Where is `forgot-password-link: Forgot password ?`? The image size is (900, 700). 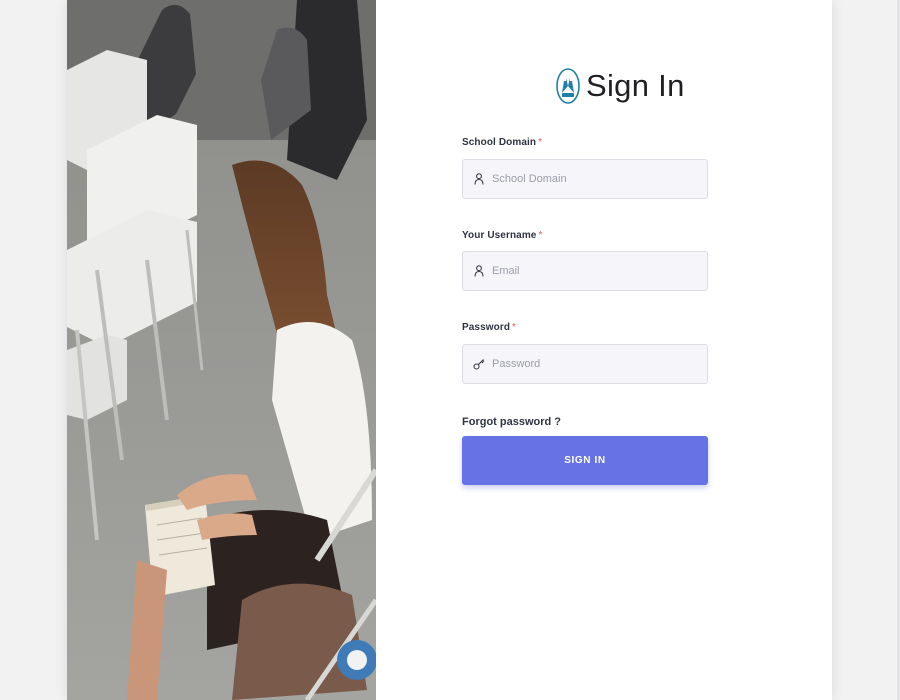
forgot-password-link: Forgot password ? is located at coordinates (511, 422).